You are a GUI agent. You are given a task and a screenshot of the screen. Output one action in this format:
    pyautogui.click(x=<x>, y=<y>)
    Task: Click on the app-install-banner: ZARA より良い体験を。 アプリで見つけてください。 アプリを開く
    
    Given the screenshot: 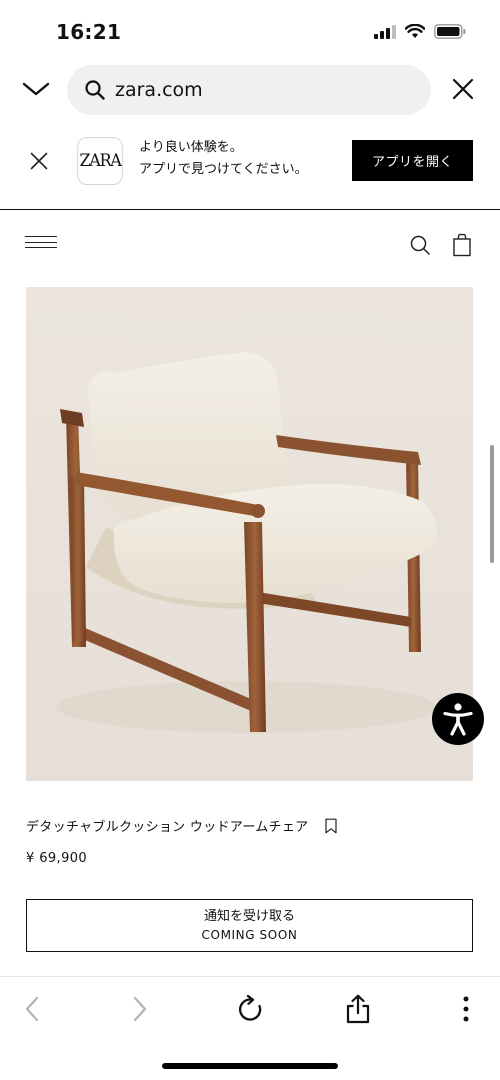 What is the action you would take?
    pyautogui.click(x=250, y=168)
    